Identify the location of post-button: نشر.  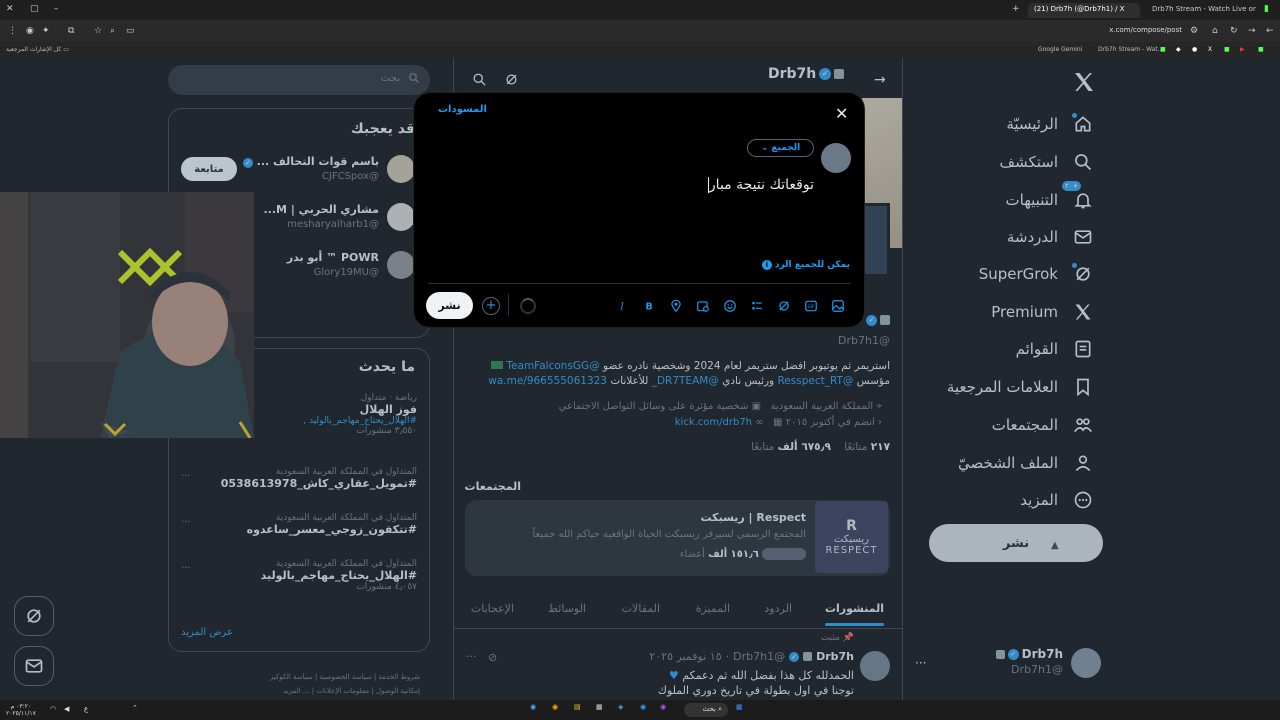
(1016, 543).